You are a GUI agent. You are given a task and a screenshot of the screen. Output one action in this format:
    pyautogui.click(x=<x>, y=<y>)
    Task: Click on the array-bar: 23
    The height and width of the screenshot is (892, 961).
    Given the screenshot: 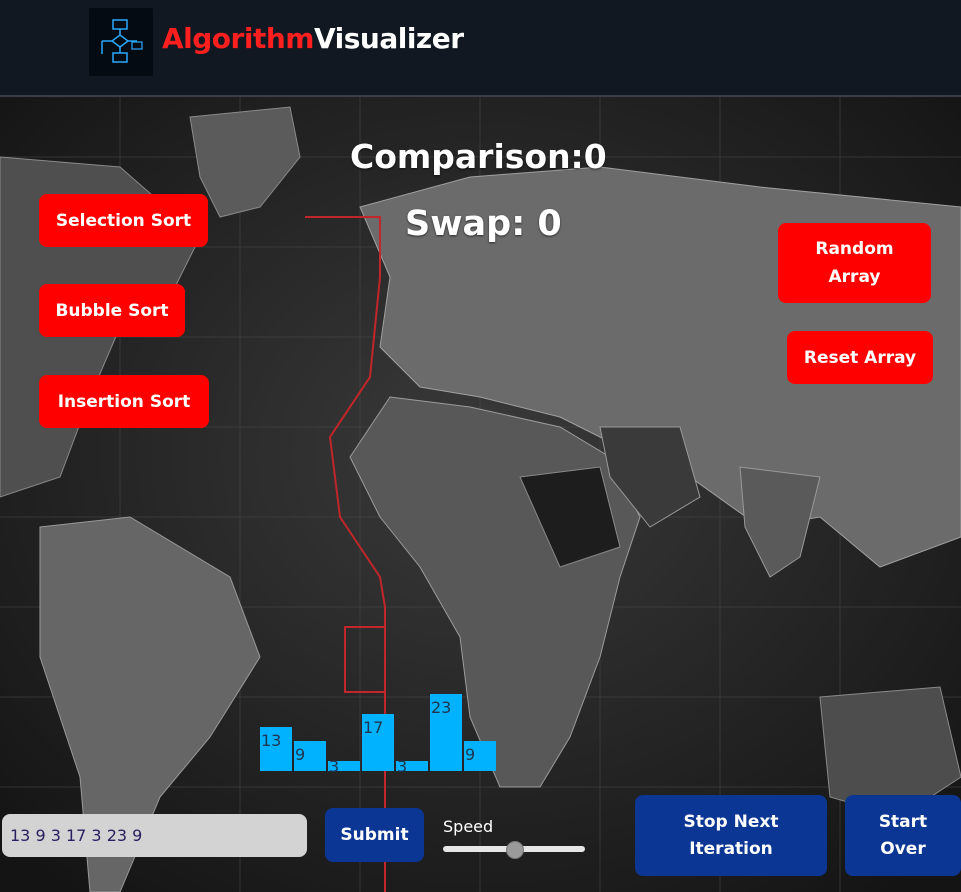 What is the action you would take?
    pyautogui.click(x=446, y=732)
    